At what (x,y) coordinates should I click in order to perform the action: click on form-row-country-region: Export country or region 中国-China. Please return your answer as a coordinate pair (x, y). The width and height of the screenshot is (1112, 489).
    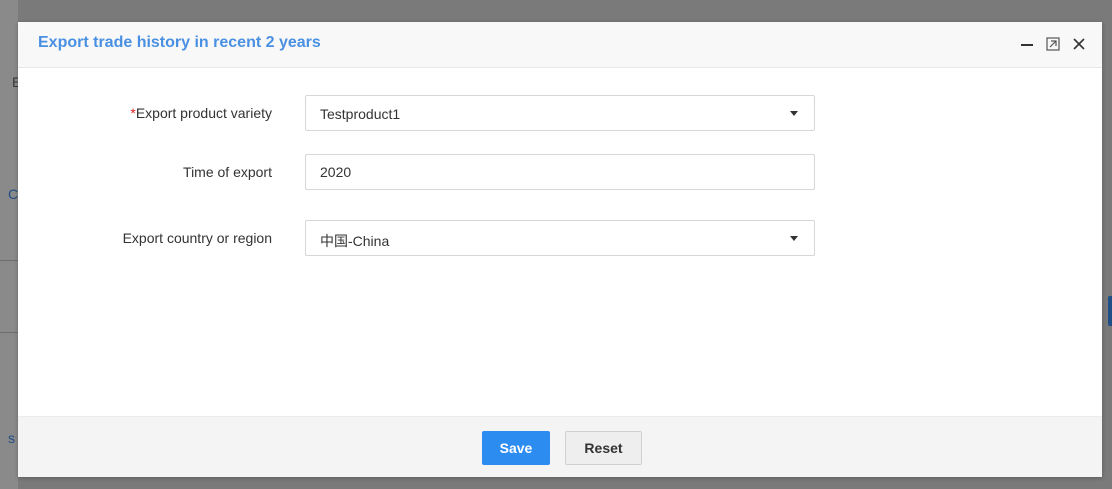
    Looking at the image, I should click on (560, 239).